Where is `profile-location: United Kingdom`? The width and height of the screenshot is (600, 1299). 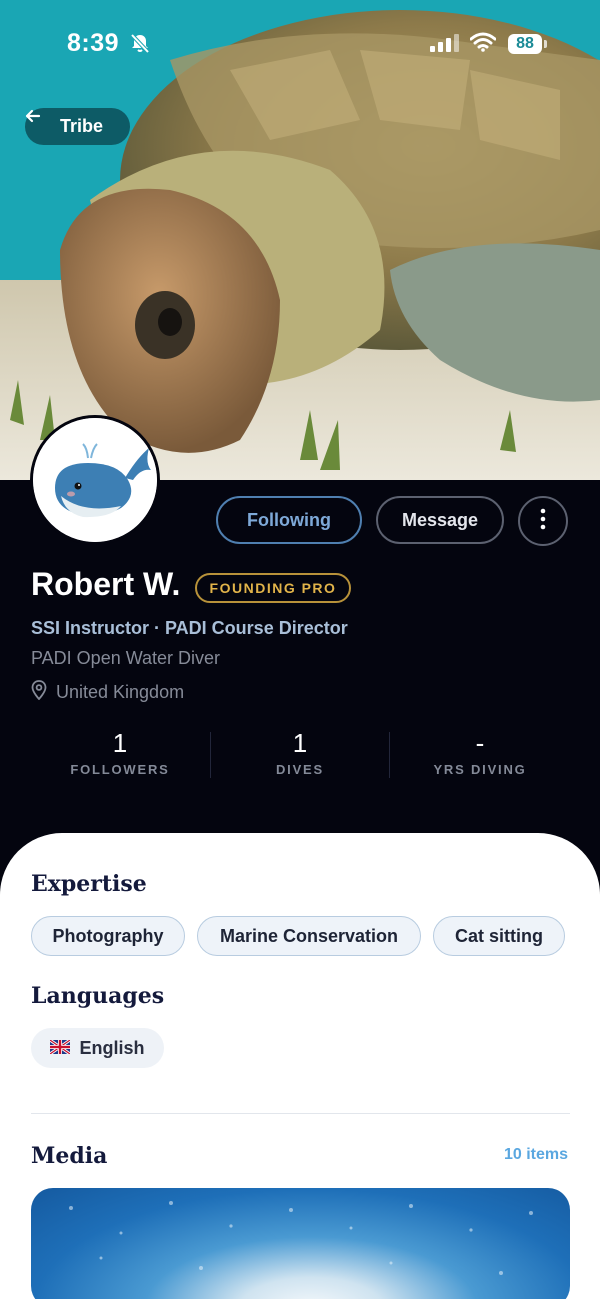 profile-location: United Kingdom is located at coordinates (107, 692).